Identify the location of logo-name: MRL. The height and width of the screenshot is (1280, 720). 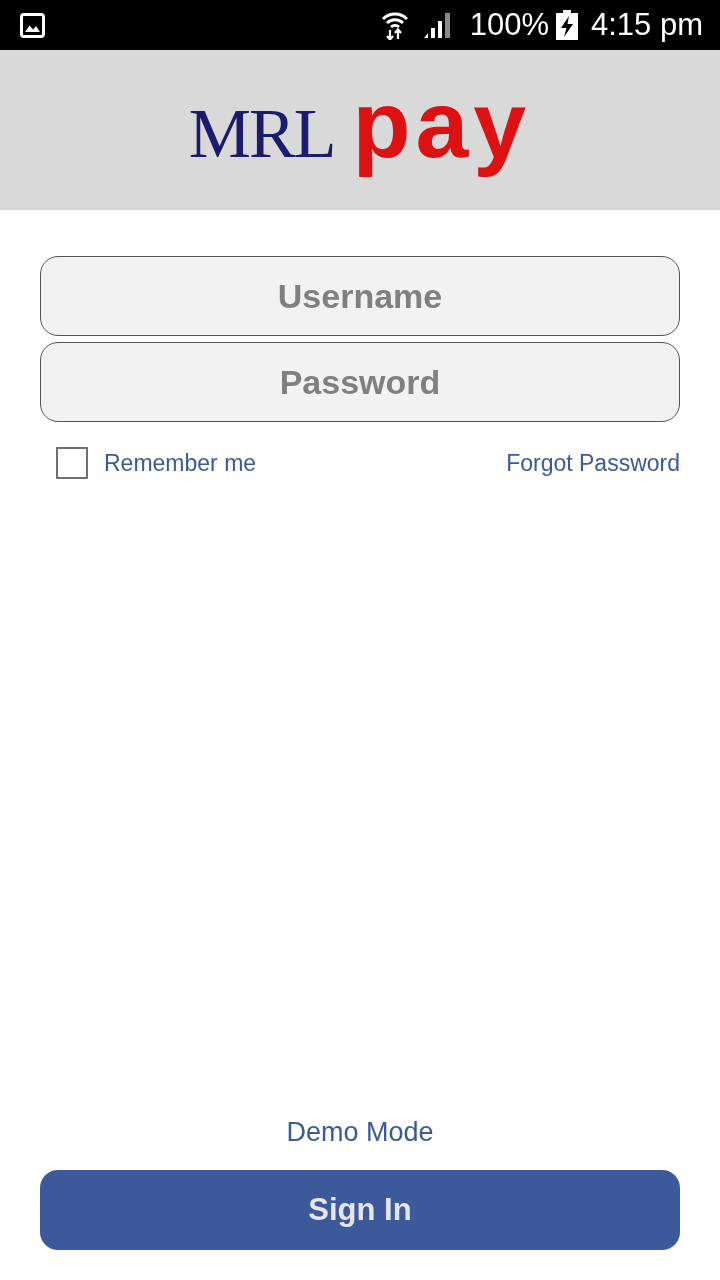
(261, 133).